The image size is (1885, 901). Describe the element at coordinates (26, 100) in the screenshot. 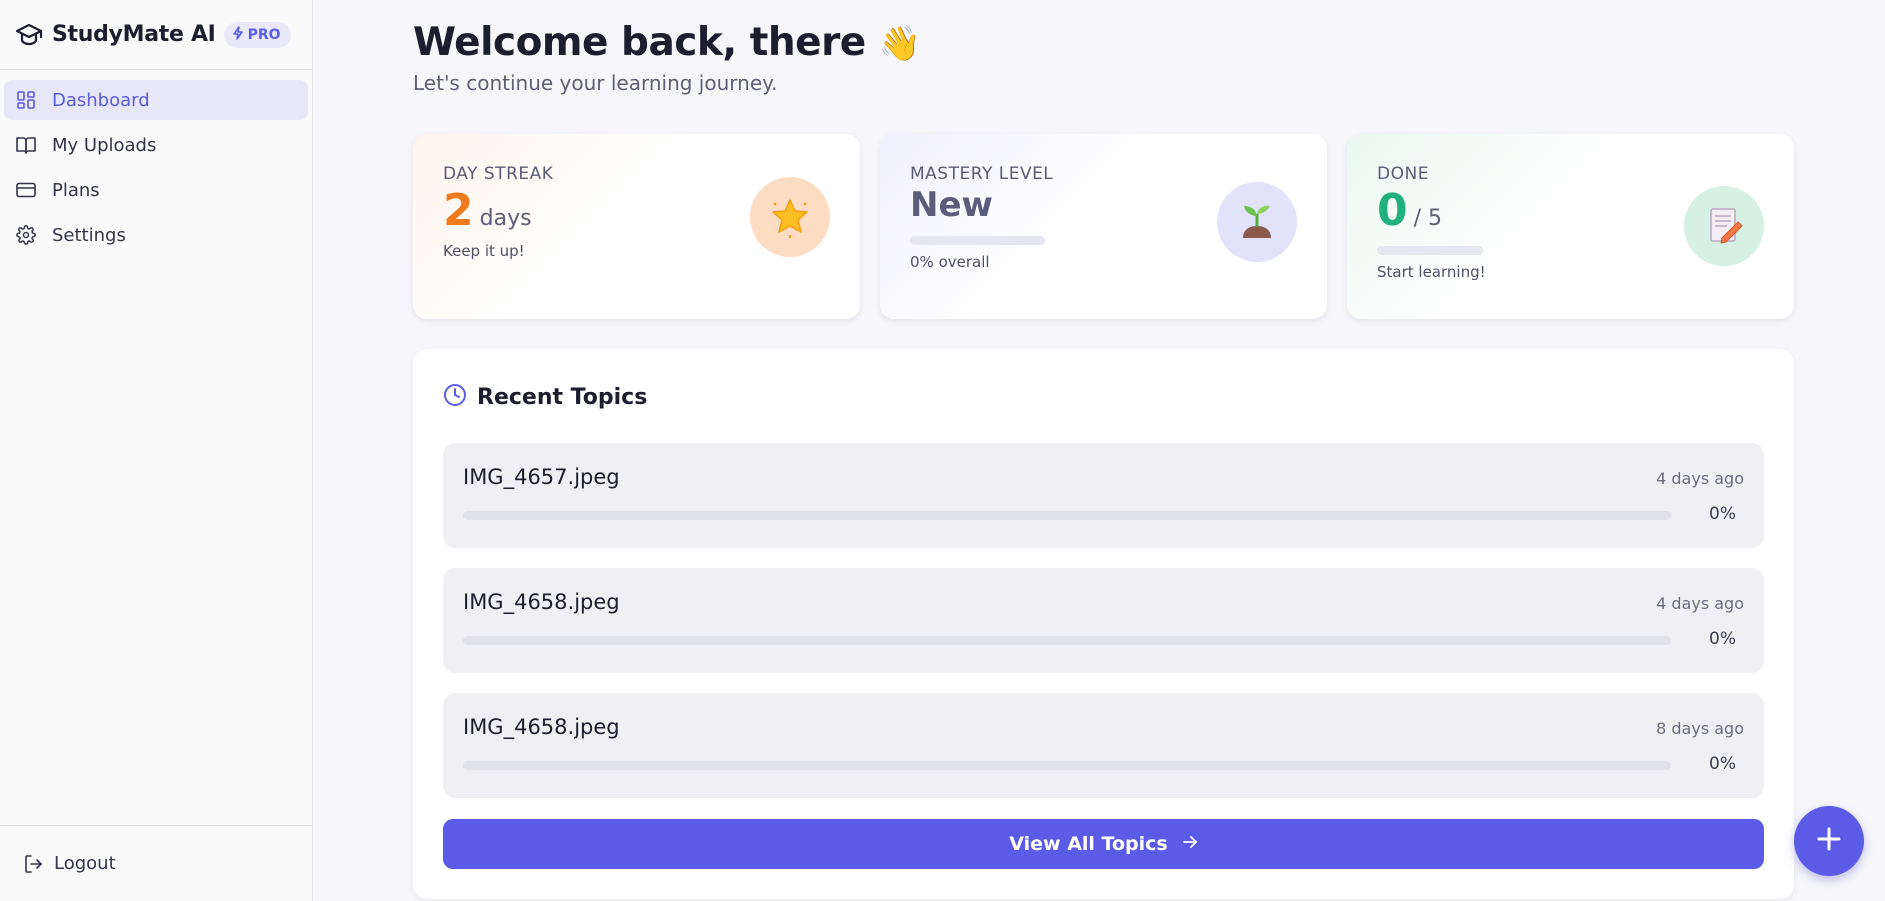

I see `grid-icon` at that location.